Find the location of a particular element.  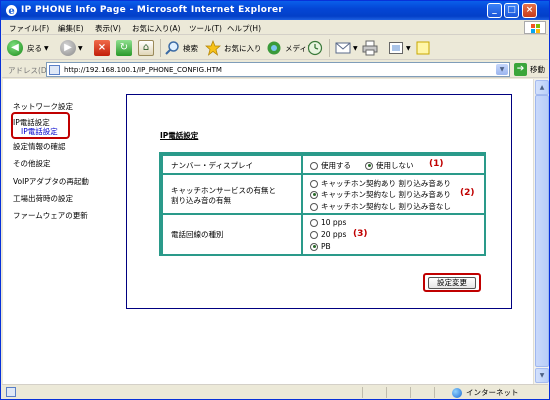

scroll-down-button: ▼ is located at coordinates (542, 375).